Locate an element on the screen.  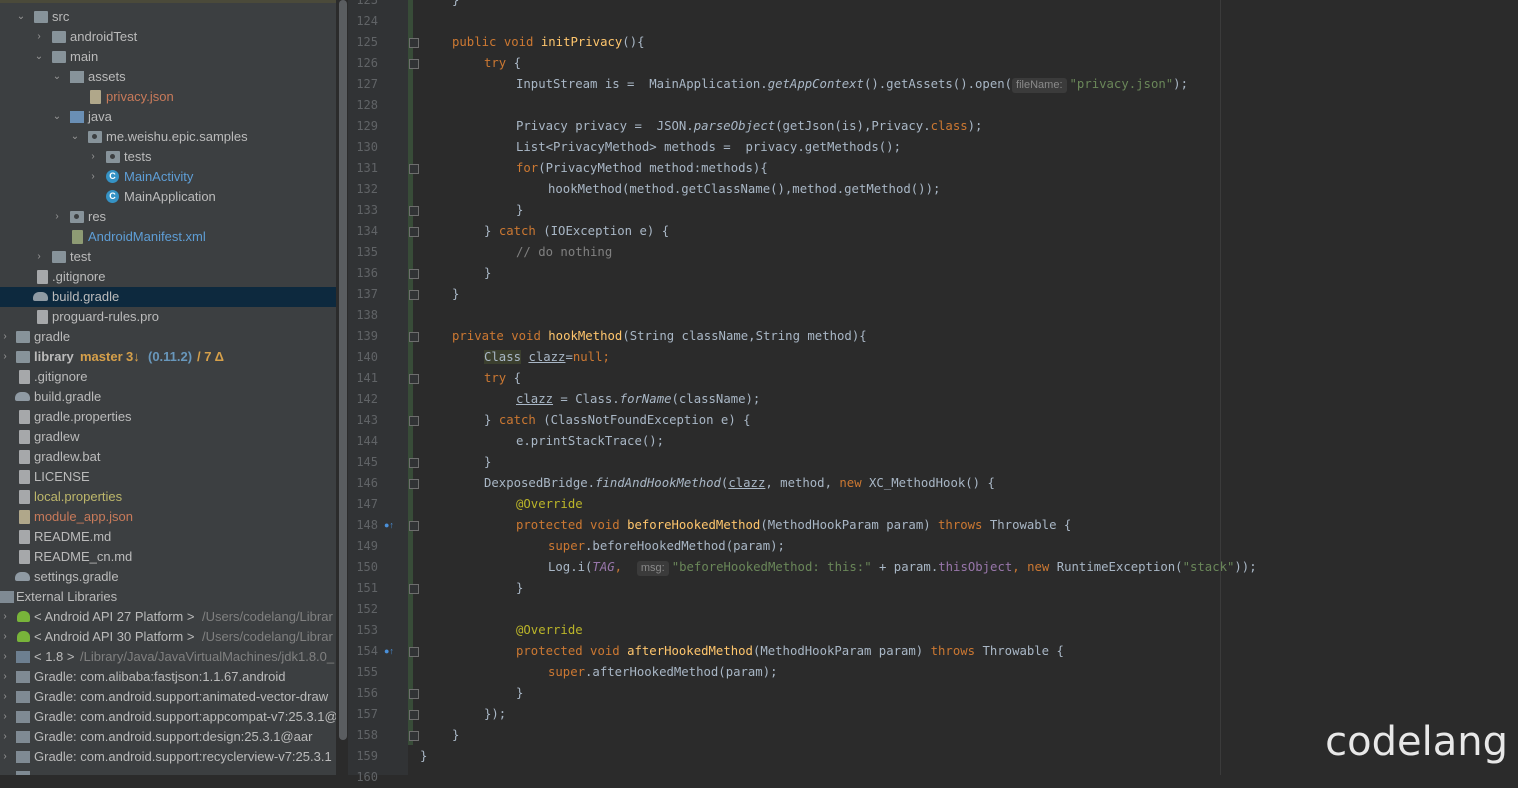
tree-row-package: ⌄ me.weishu.epic.samples is located at coordinates (168, 137).